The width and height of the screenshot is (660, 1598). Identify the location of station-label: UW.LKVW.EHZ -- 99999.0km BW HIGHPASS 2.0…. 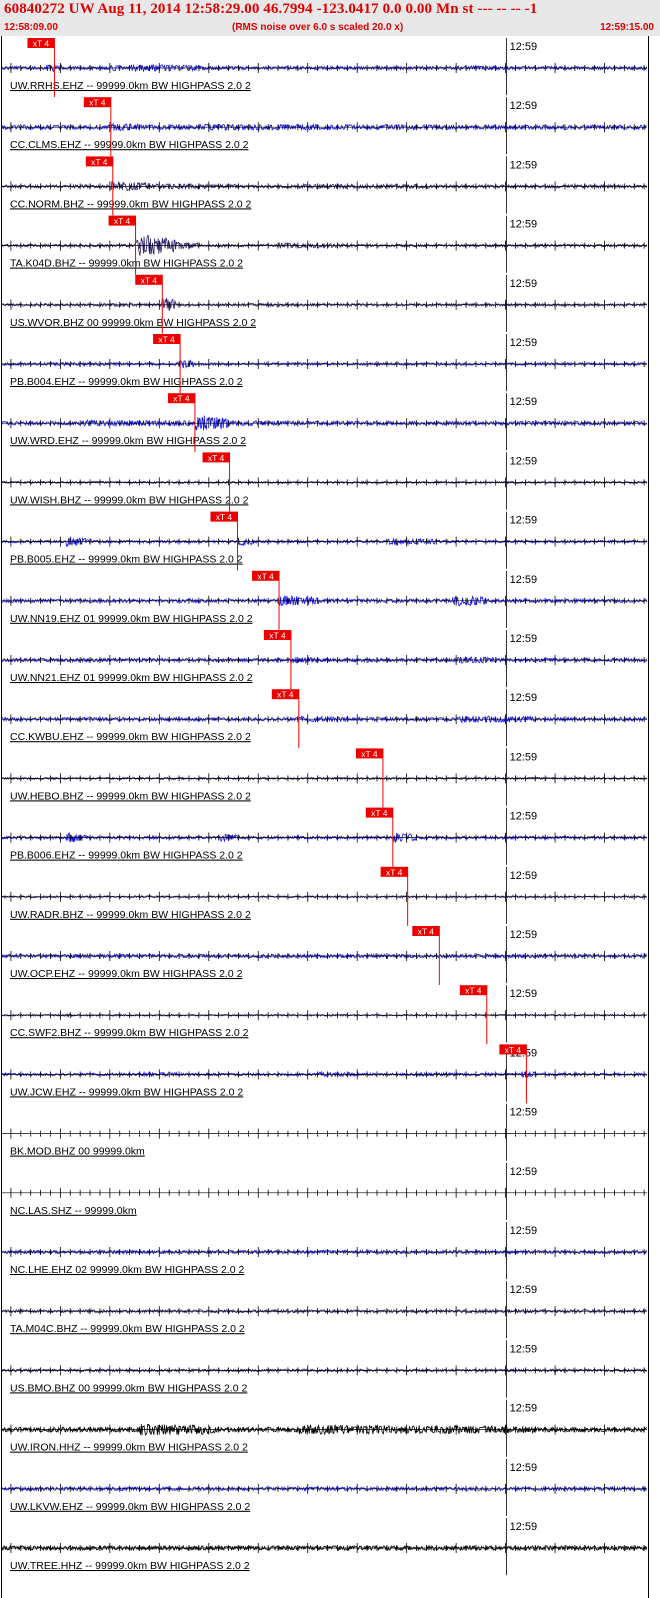
(130, 1507).